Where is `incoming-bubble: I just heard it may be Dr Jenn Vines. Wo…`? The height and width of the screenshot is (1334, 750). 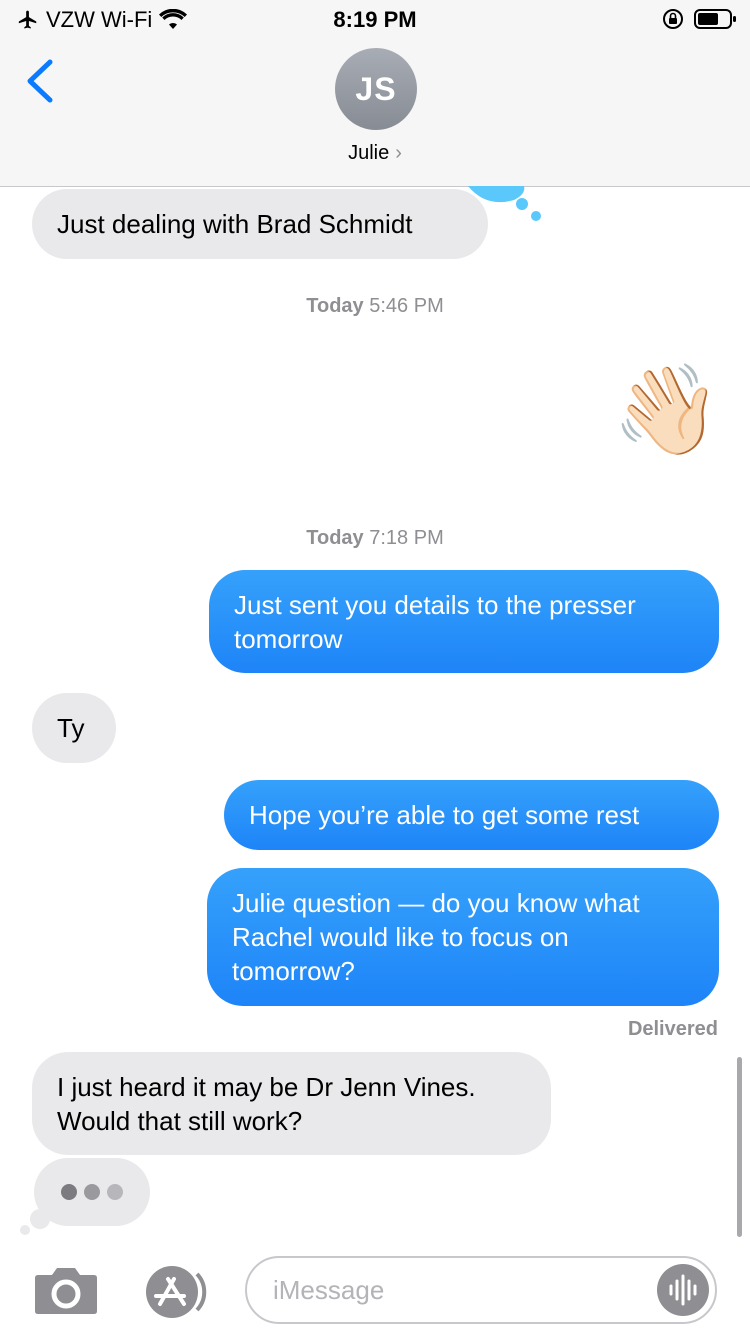
incoming-bubble: I just heard it may be Dr Jenn Vines. Wo… is located at coordinates (291, 1103).